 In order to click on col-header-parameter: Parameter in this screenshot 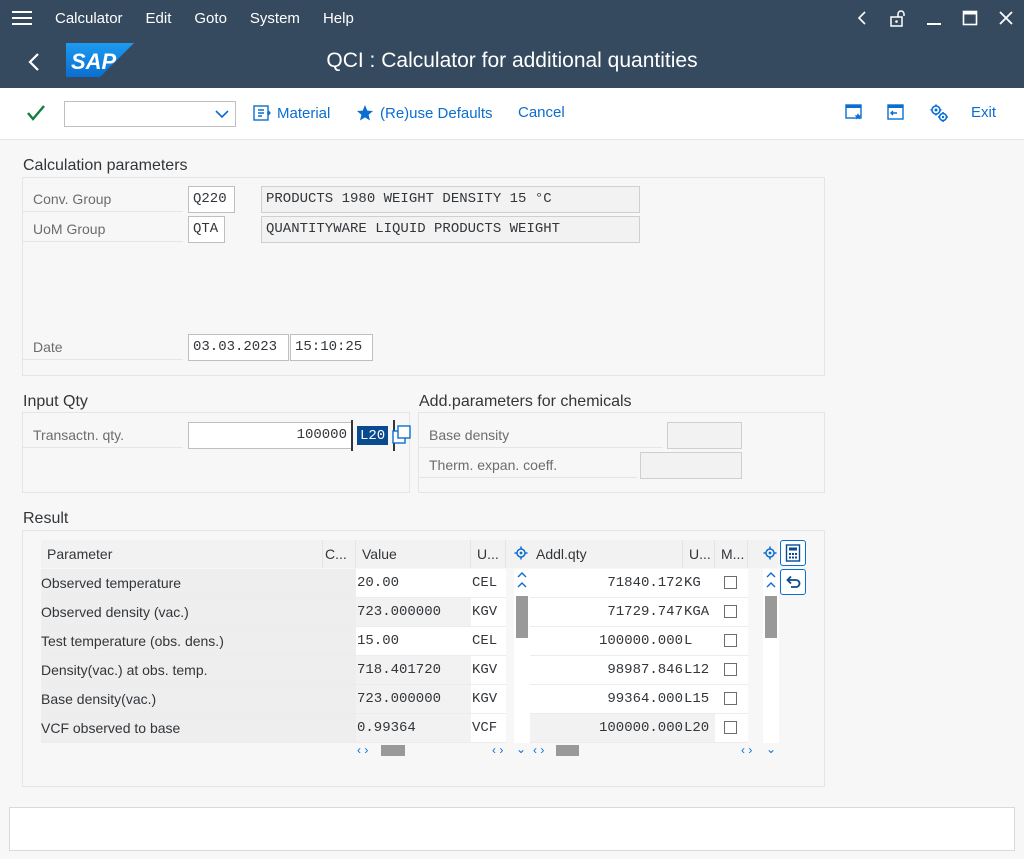, I will do `click(182, 554)`.